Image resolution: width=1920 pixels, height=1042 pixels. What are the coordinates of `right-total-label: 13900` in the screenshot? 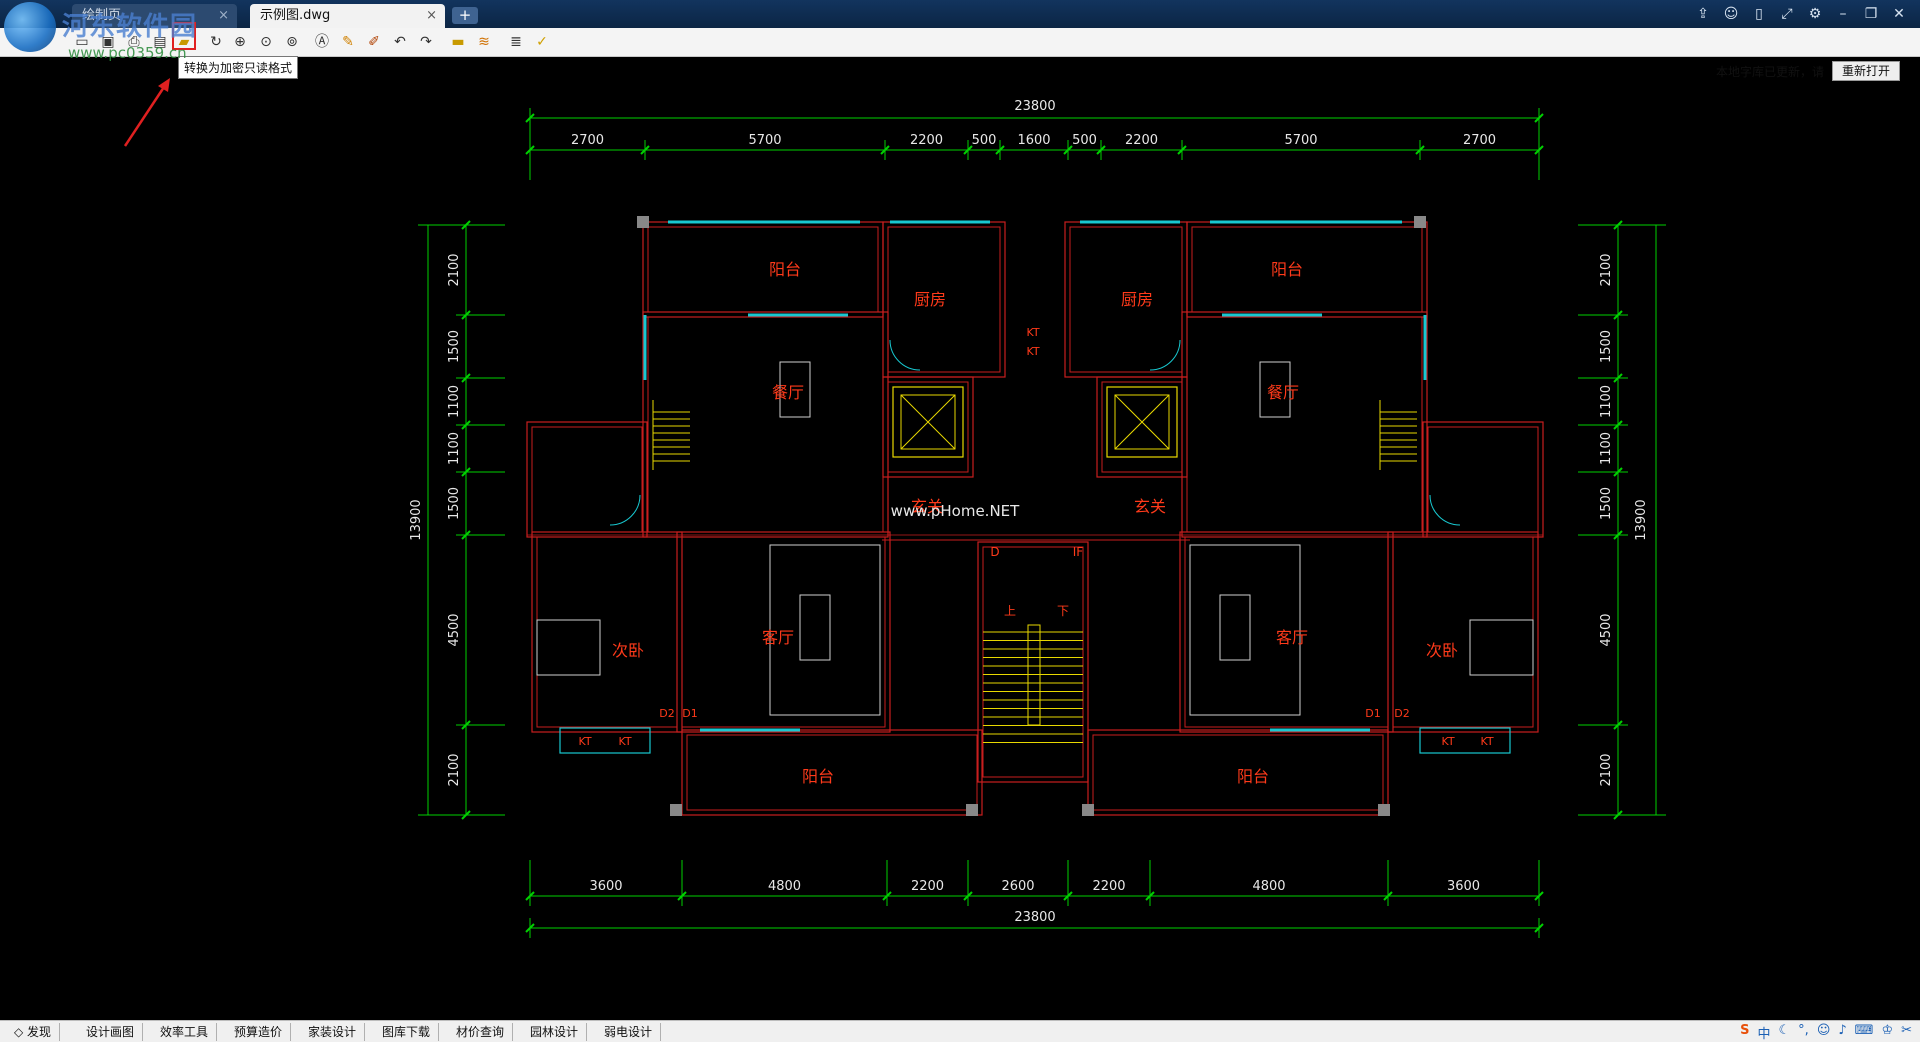 It's located at (1641, 519).